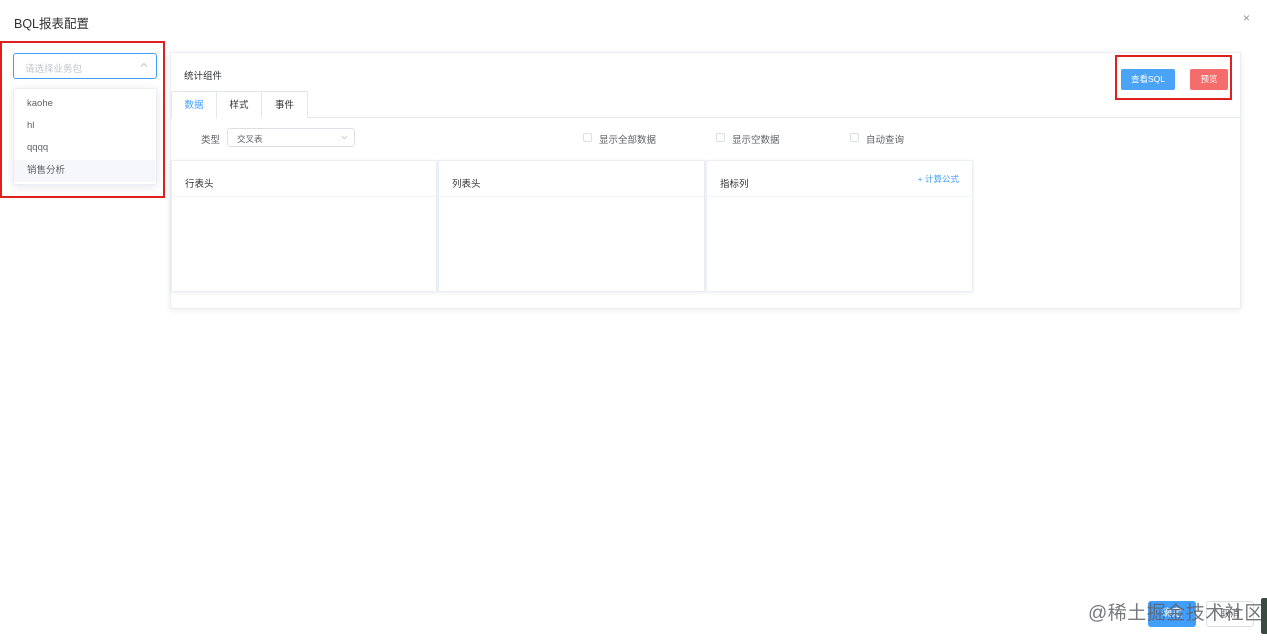  What do you see at coordinates (291, 137) in the screenshot?
I see `type-select: 交叉表` at bounding box center [291, 137].